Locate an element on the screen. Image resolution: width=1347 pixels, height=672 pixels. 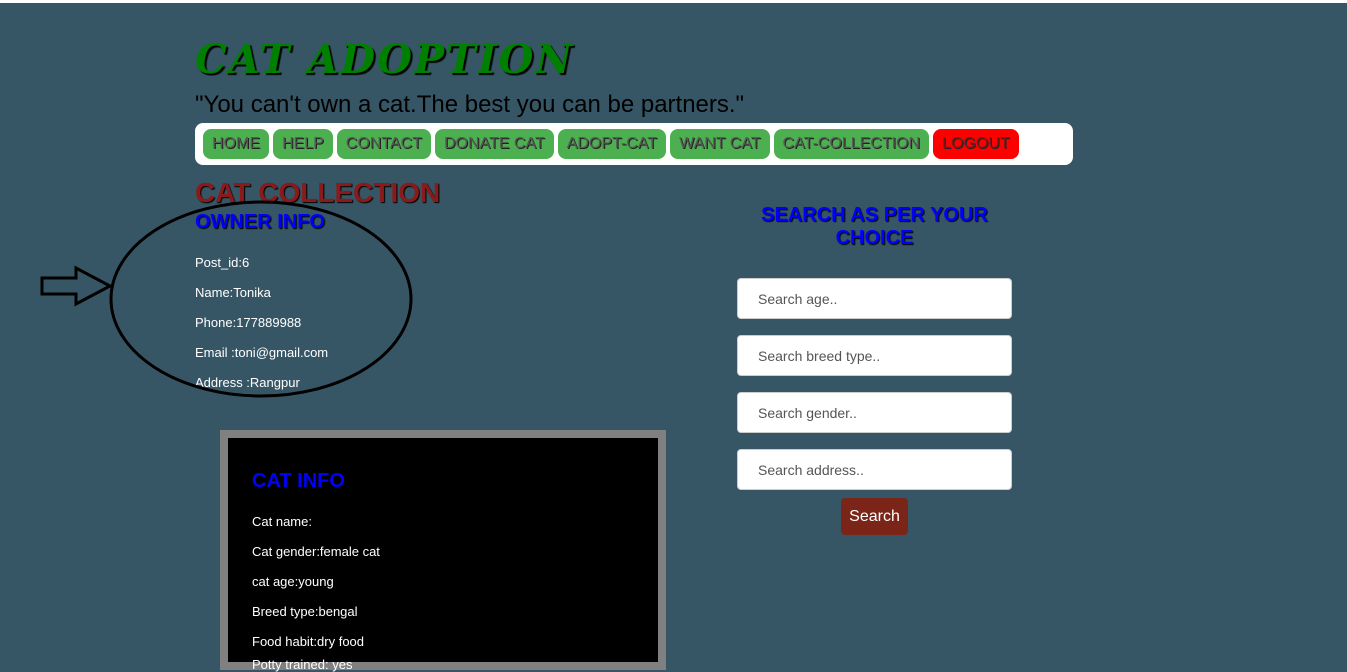
search-address-input is located at coordinates (874, 469).